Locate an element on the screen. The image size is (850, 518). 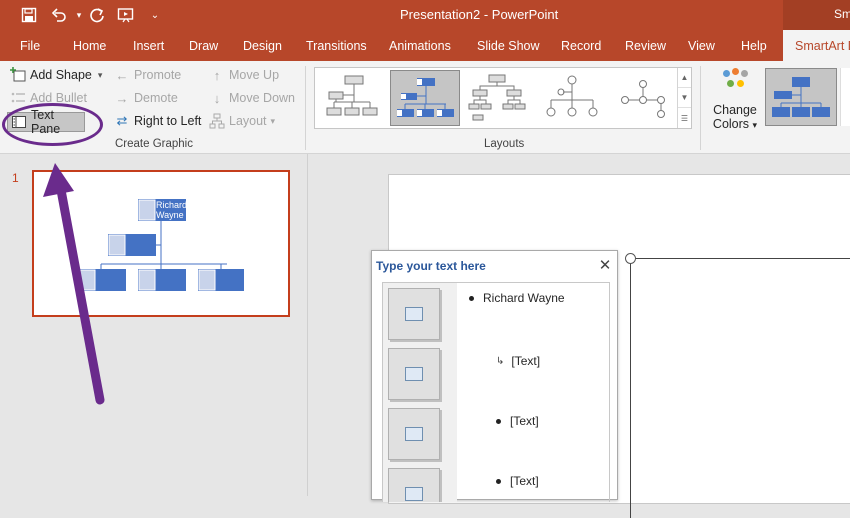
text-pane-title: Type your text here is located at coordinates (431, 266).